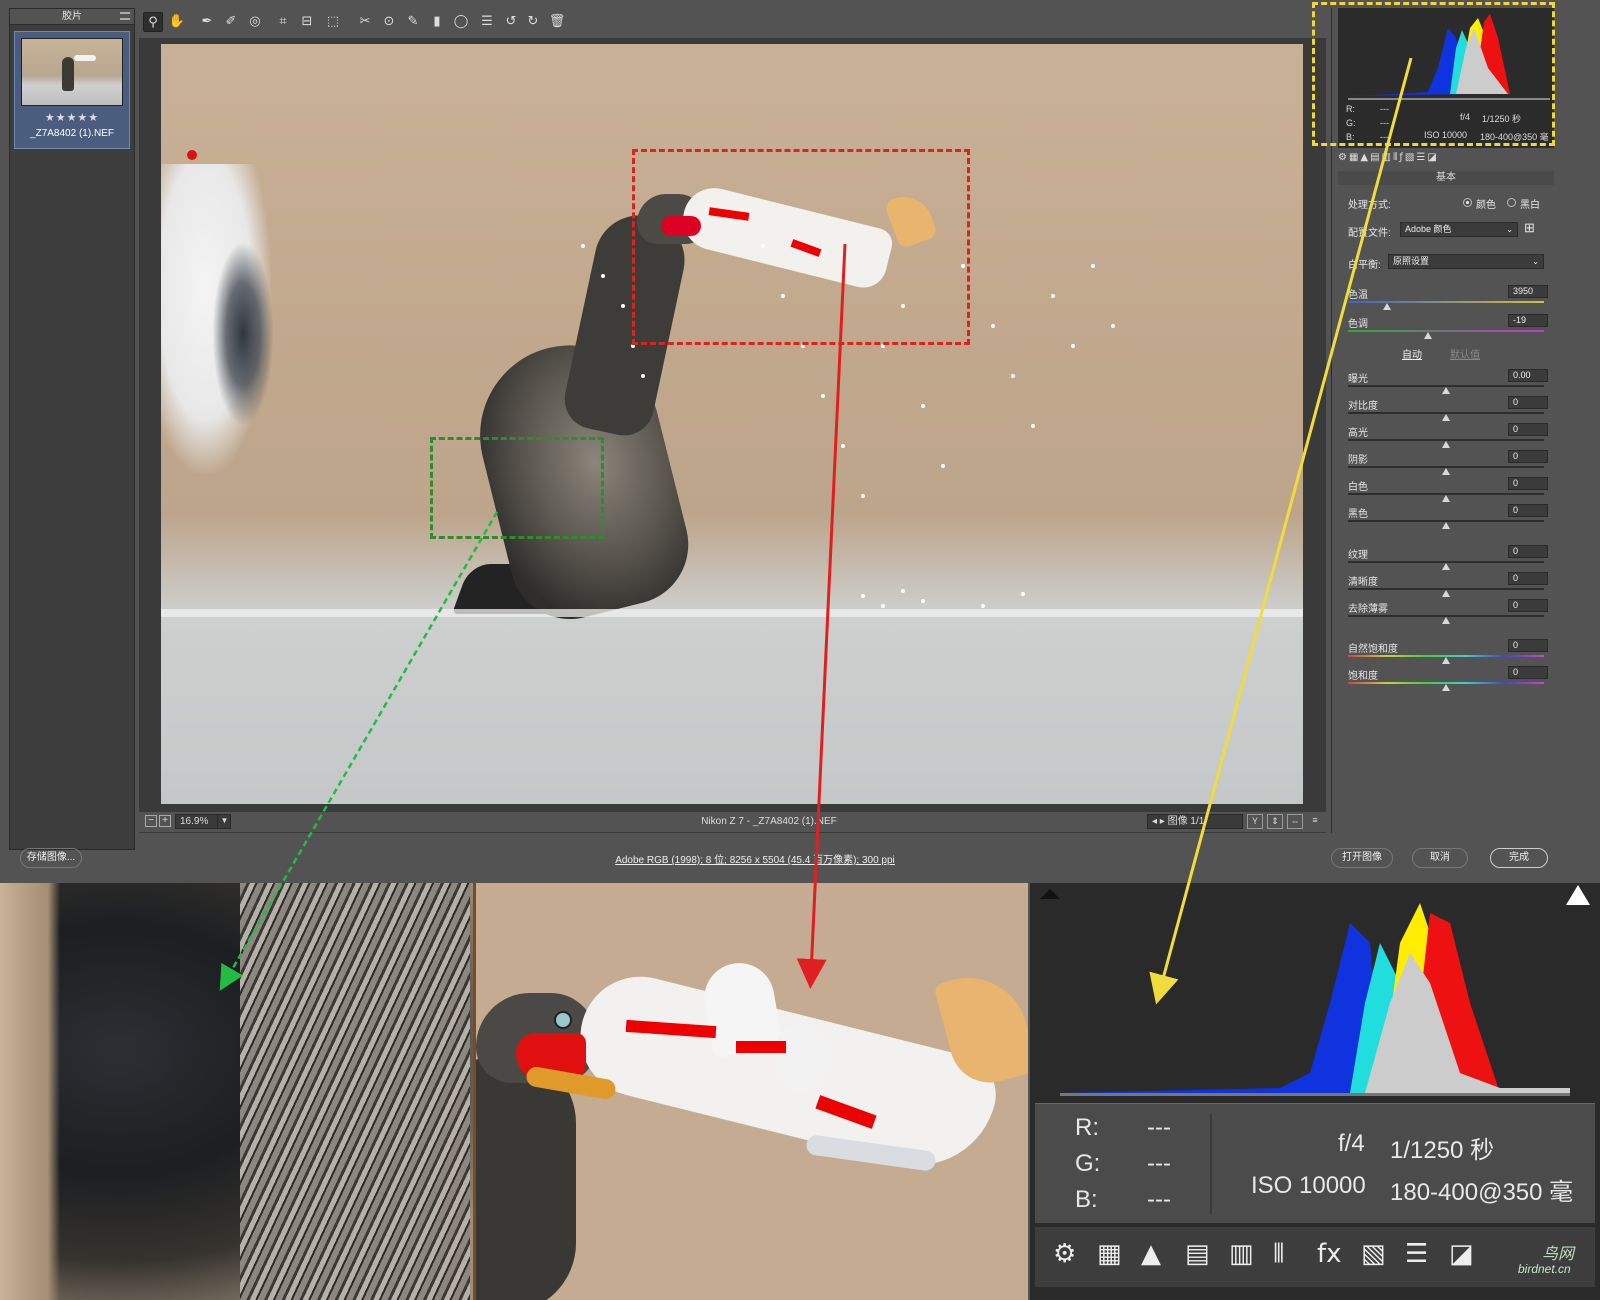 This screenshot has width=1600, height=1300. What do you see at coordinates (72, 133) in the screenshot?
I see `thumbnail-filename: _Z7A8402 (1).NEF` at bounding box center [72, 133].